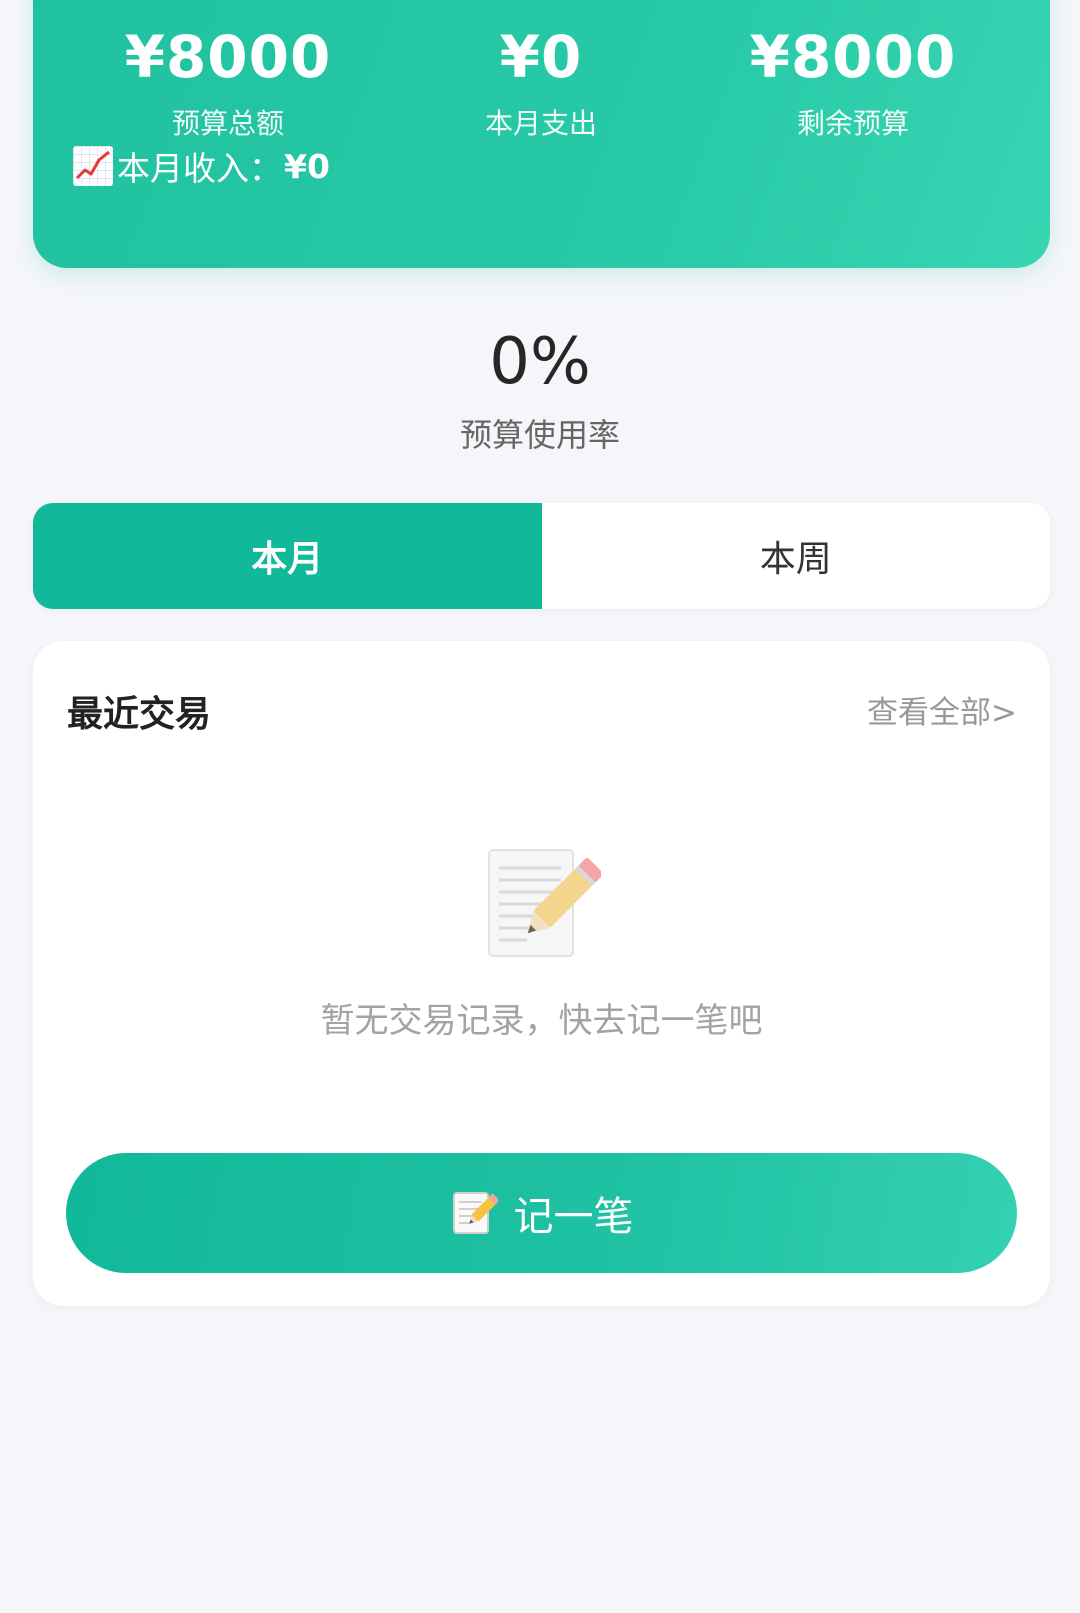 This screenshot has height=1613, width=1080. What do you see at coordinates (540, 362) in the screenshot?
I see `budget-usage-percent: 0%` at bounding box center [540, 362].